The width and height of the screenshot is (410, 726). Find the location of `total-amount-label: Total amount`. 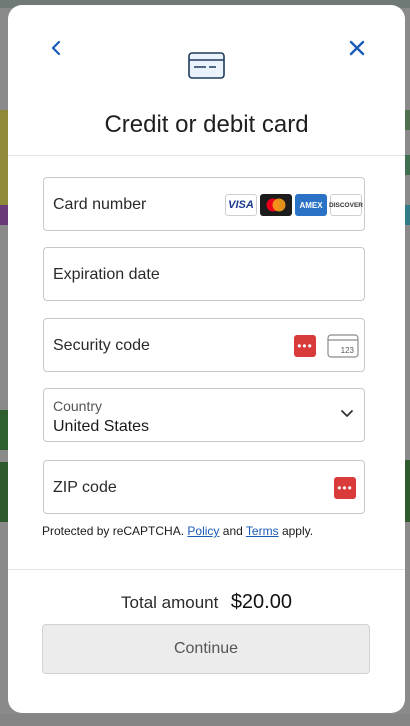

total-amount-label: Total amount is located at coordinates (170, 602).